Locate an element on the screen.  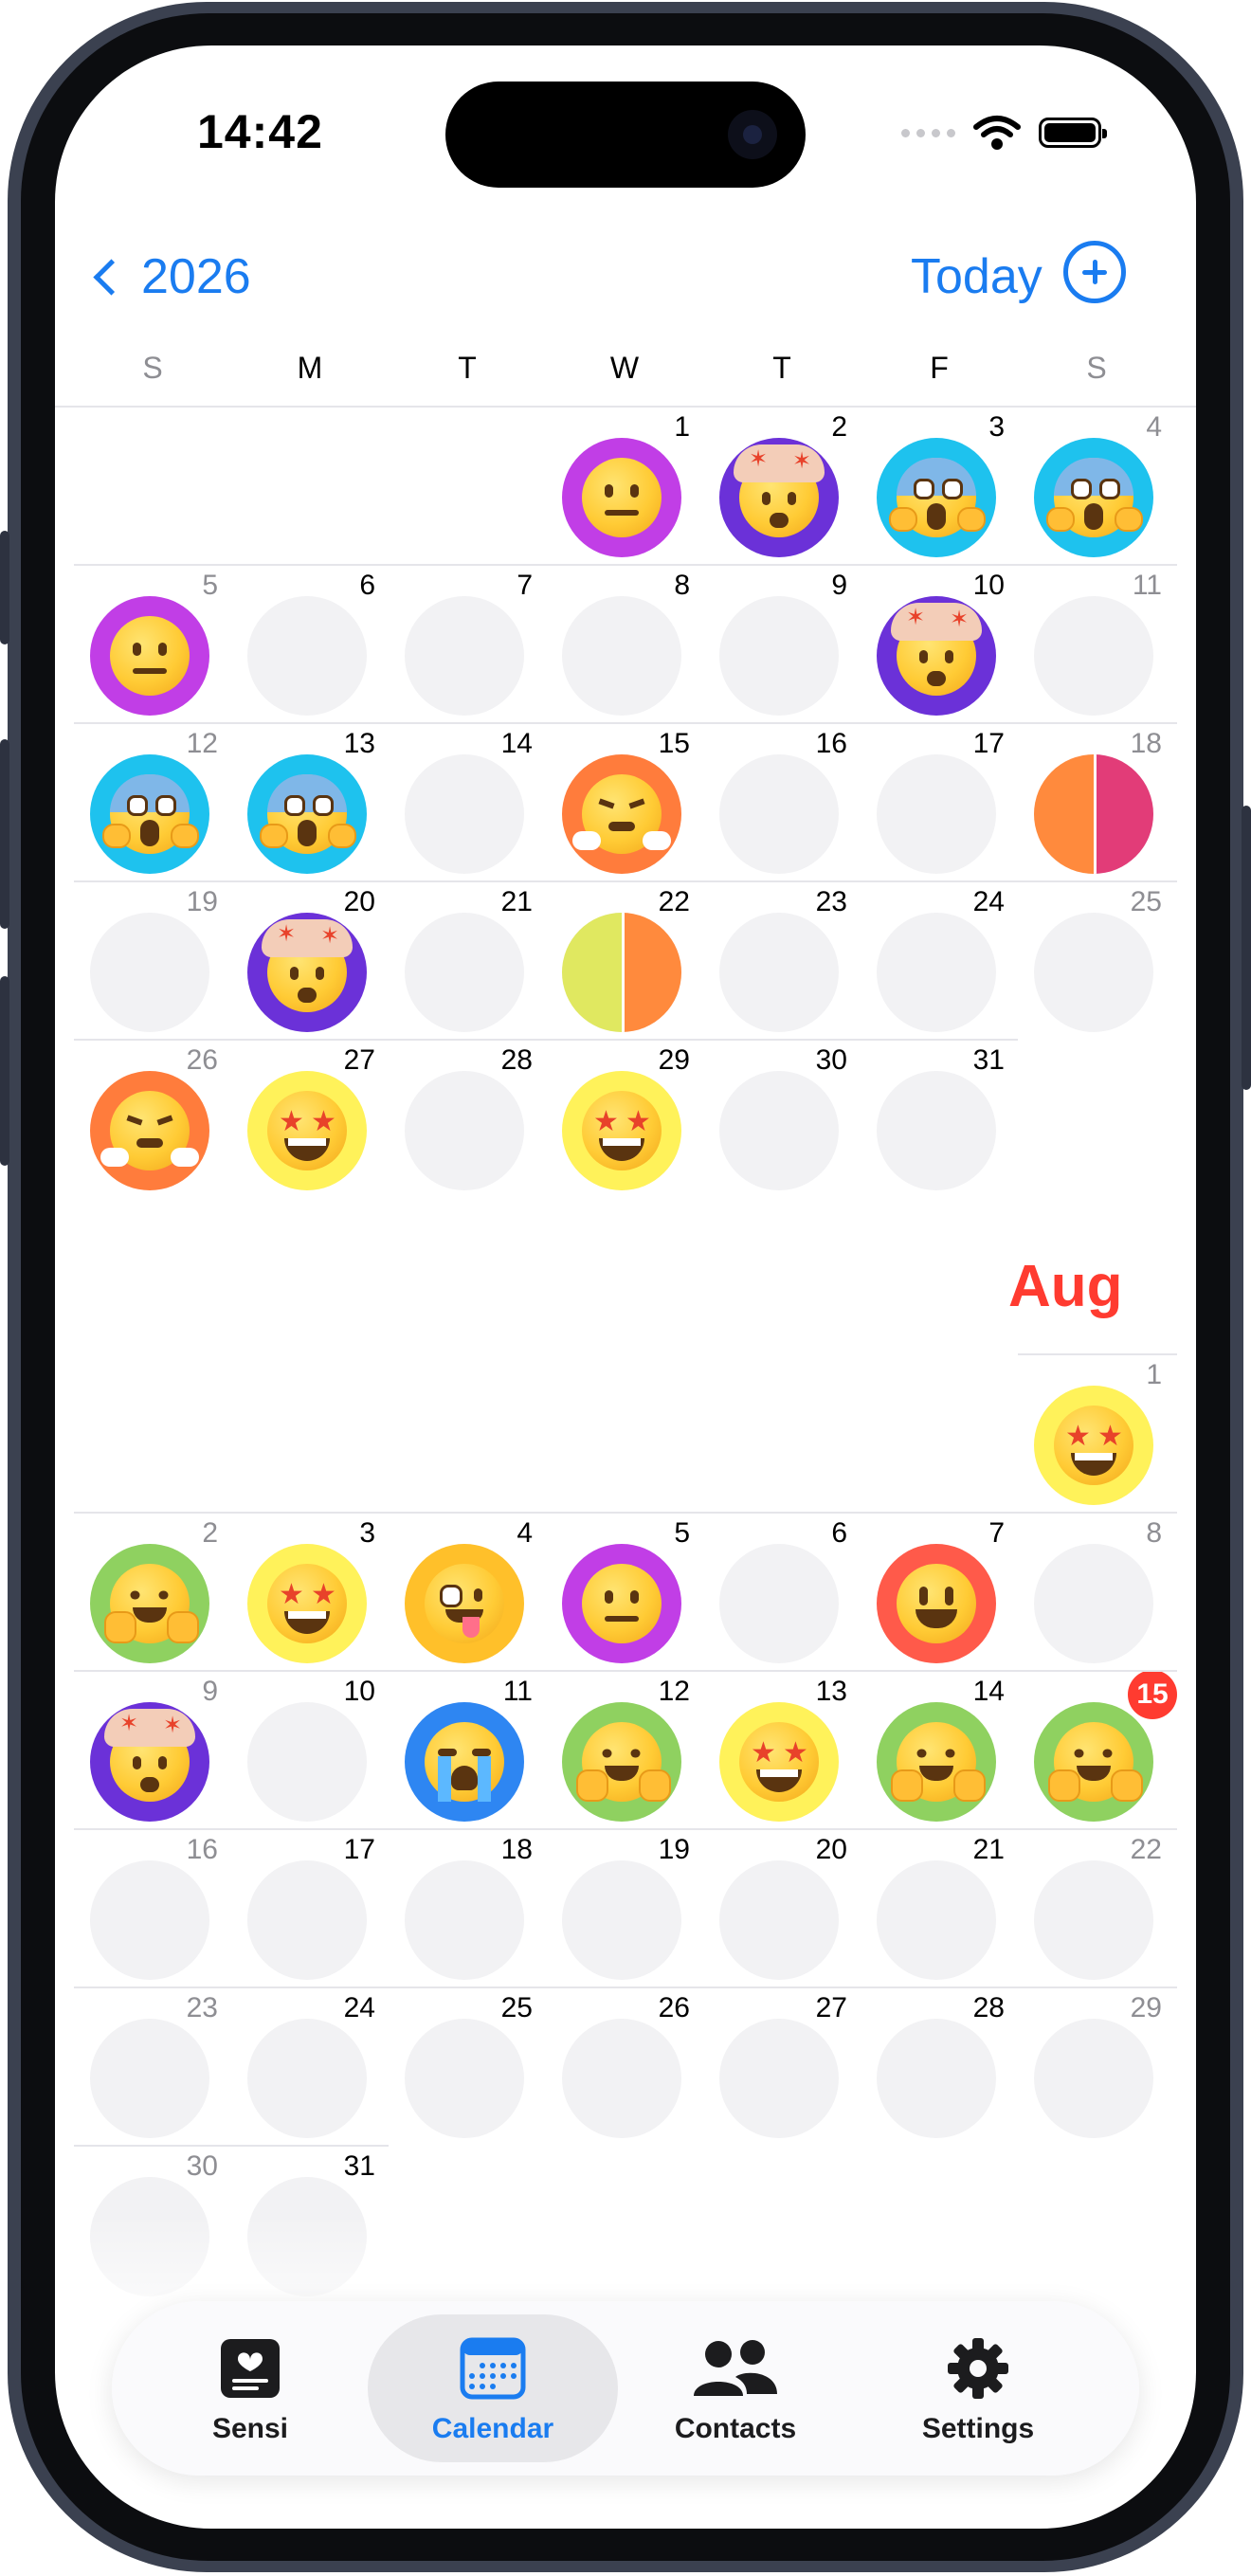
tab-sensi: Sensi is located at coordinates (250, 2388).